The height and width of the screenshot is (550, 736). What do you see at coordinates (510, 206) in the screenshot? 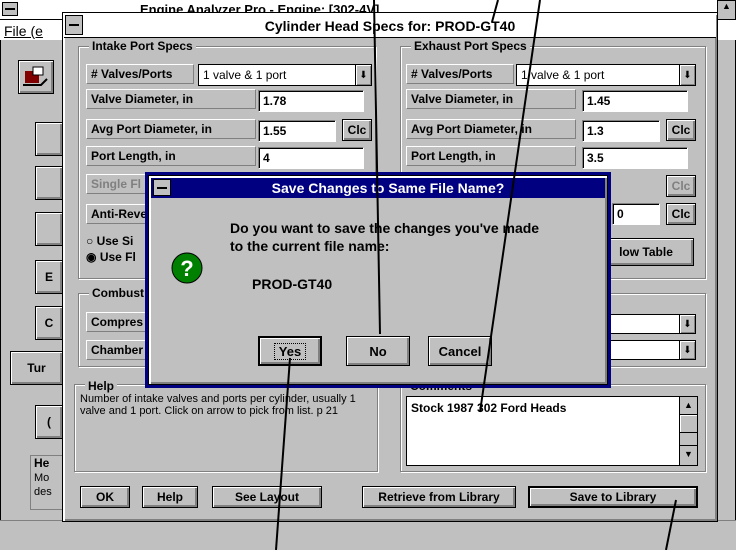
I see `arrow-to-comments` at bounding box center [510, 206].